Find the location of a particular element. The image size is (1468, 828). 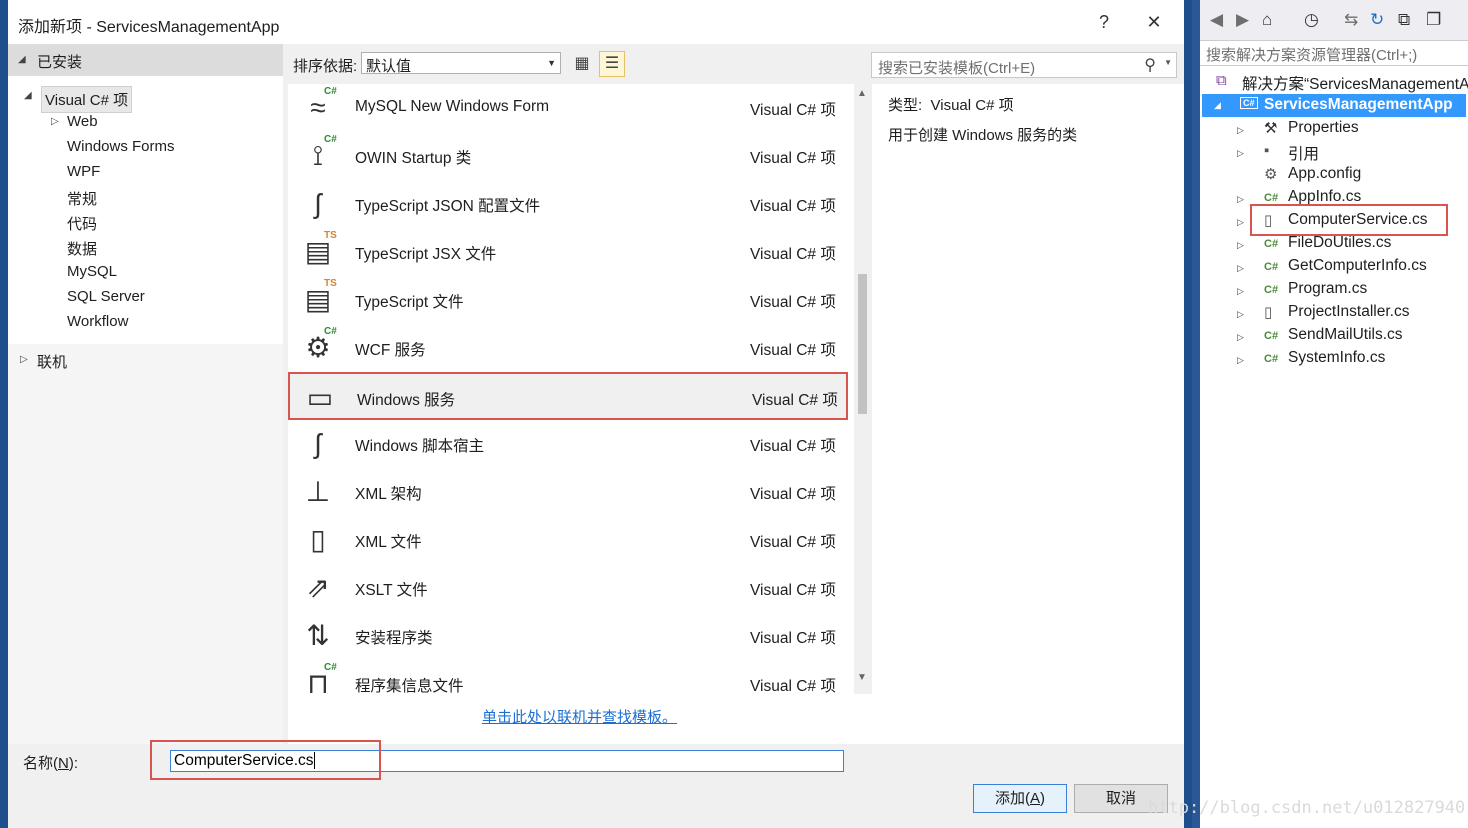

history-icon: ◷ is located at coordinates (1311, 20).